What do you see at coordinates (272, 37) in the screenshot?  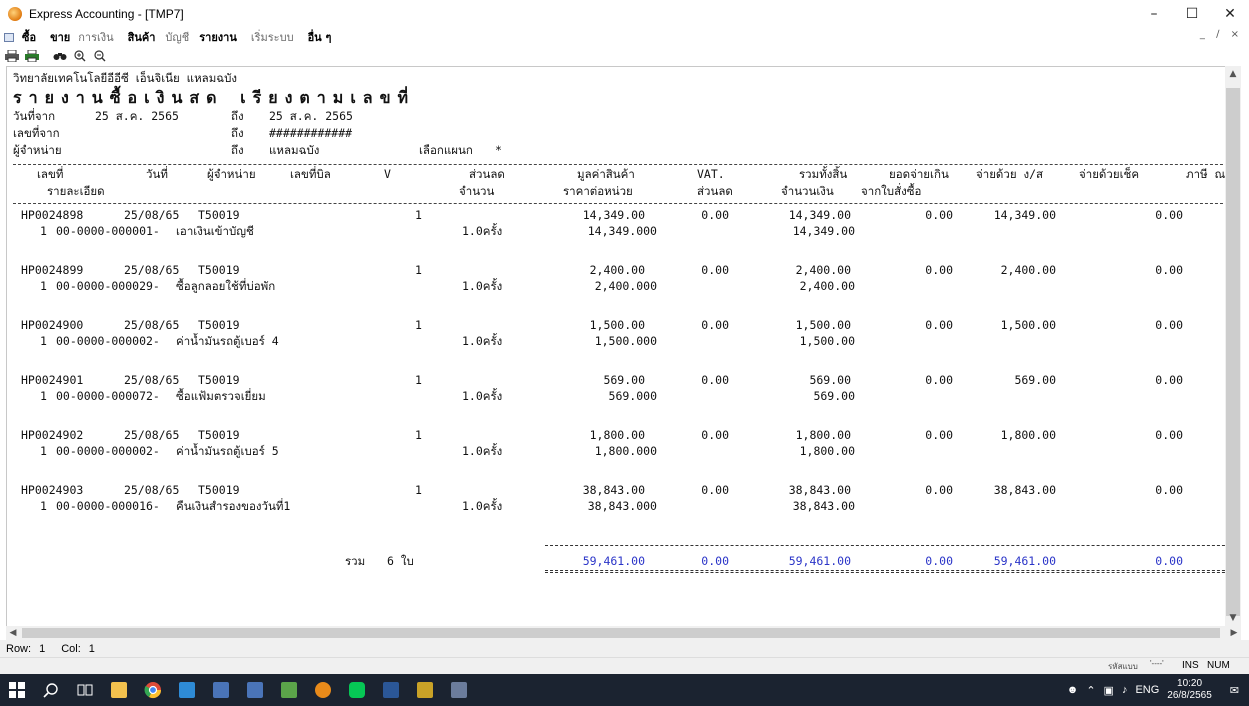 I see `menu-setup: เริ่มระบบ` at bounding box center [272, 37].